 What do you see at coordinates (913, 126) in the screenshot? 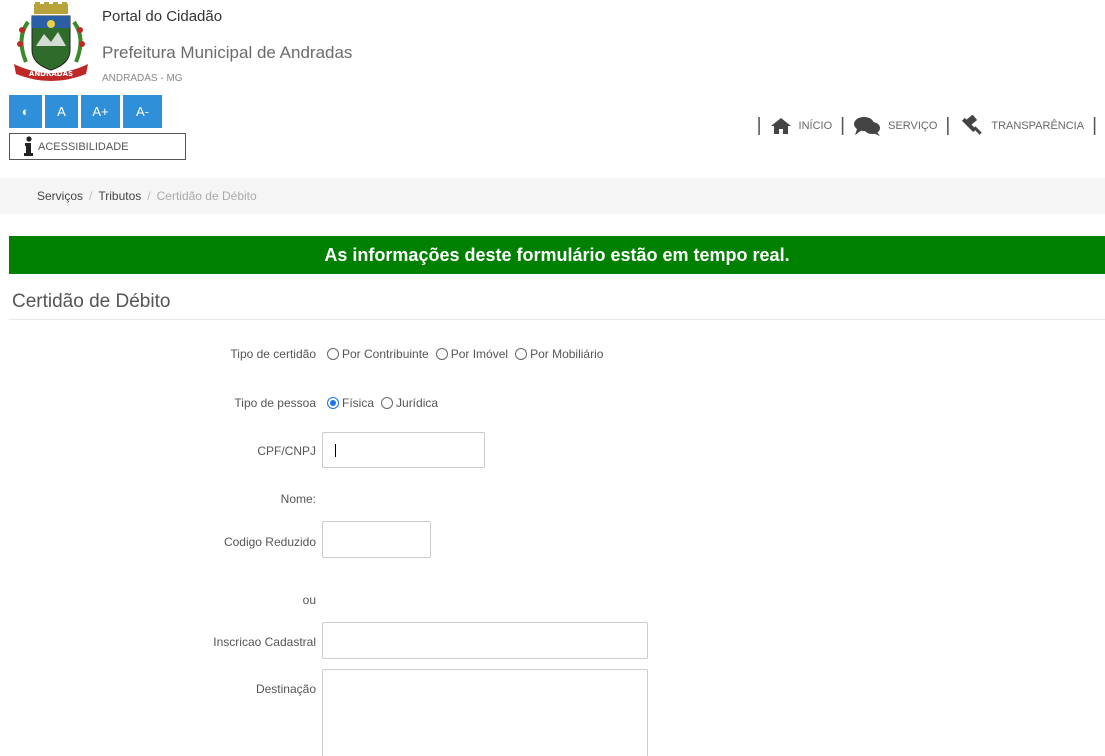
I see `nav-item-label: SERVIÇO` at bounding box center [913, 126].